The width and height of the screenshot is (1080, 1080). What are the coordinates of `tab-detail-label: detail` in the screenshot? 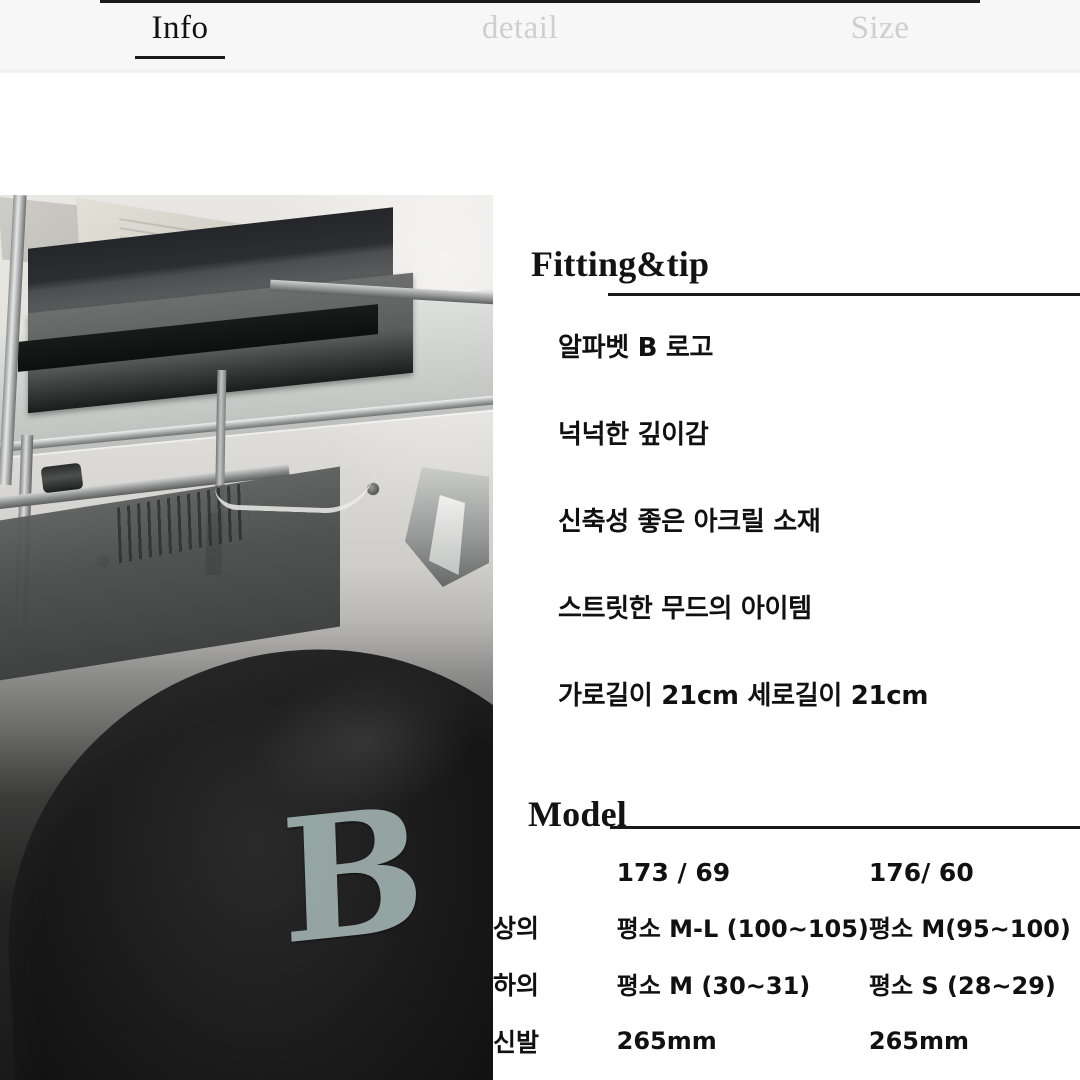 It's located at (520, 27).